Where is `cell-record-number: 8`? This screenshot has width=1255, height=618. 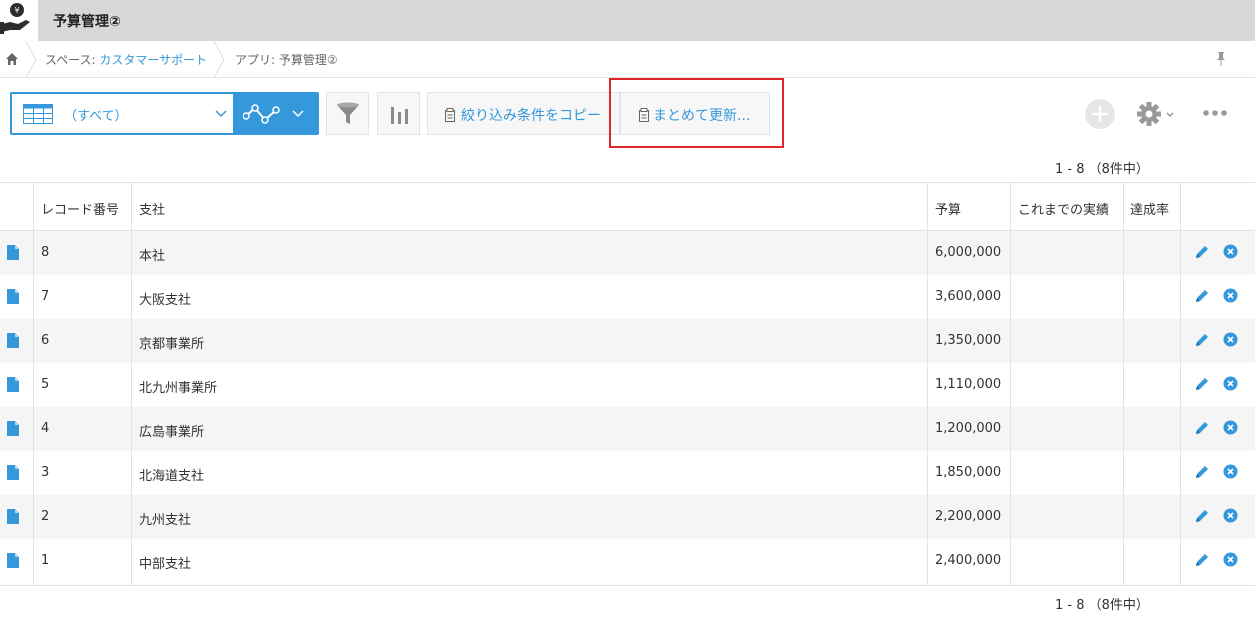 cell-record-number: 8 is located at coordinates (45, 252).